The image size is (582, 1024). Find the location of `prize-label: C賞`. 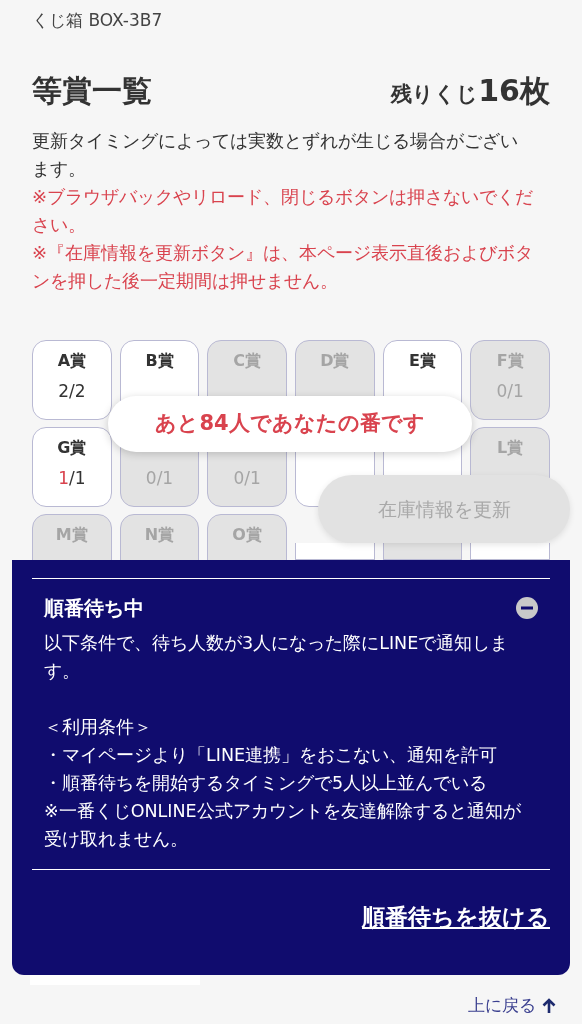

prize-label: C賞 is located at coordinates (247, 361).